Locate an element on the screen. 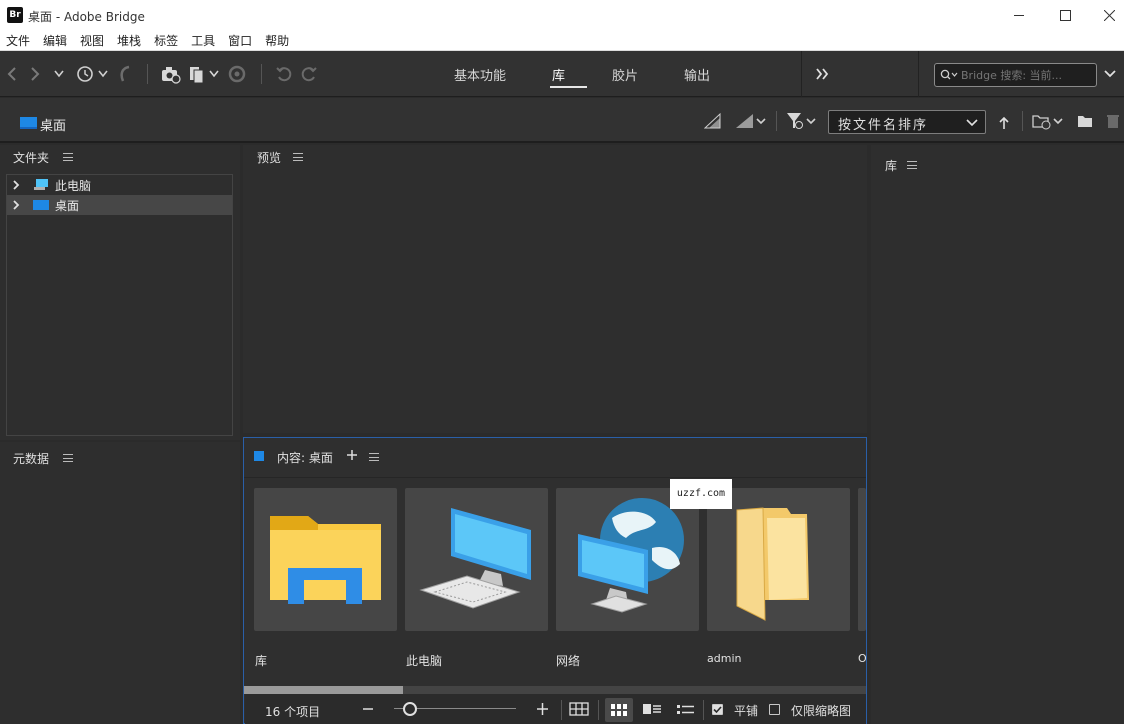 This screenshot has width=1124, height=724. thumbnail-network is located at coordinates (627, 559).